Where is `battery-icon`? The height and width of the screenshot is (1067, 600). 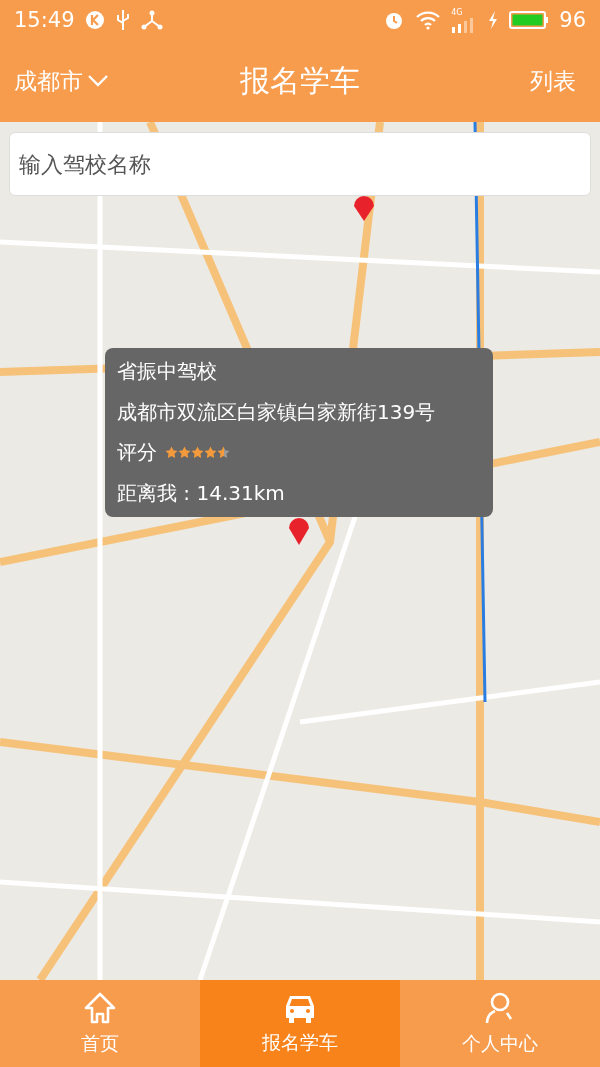 battery-icon is located at coordinates (529, 20).